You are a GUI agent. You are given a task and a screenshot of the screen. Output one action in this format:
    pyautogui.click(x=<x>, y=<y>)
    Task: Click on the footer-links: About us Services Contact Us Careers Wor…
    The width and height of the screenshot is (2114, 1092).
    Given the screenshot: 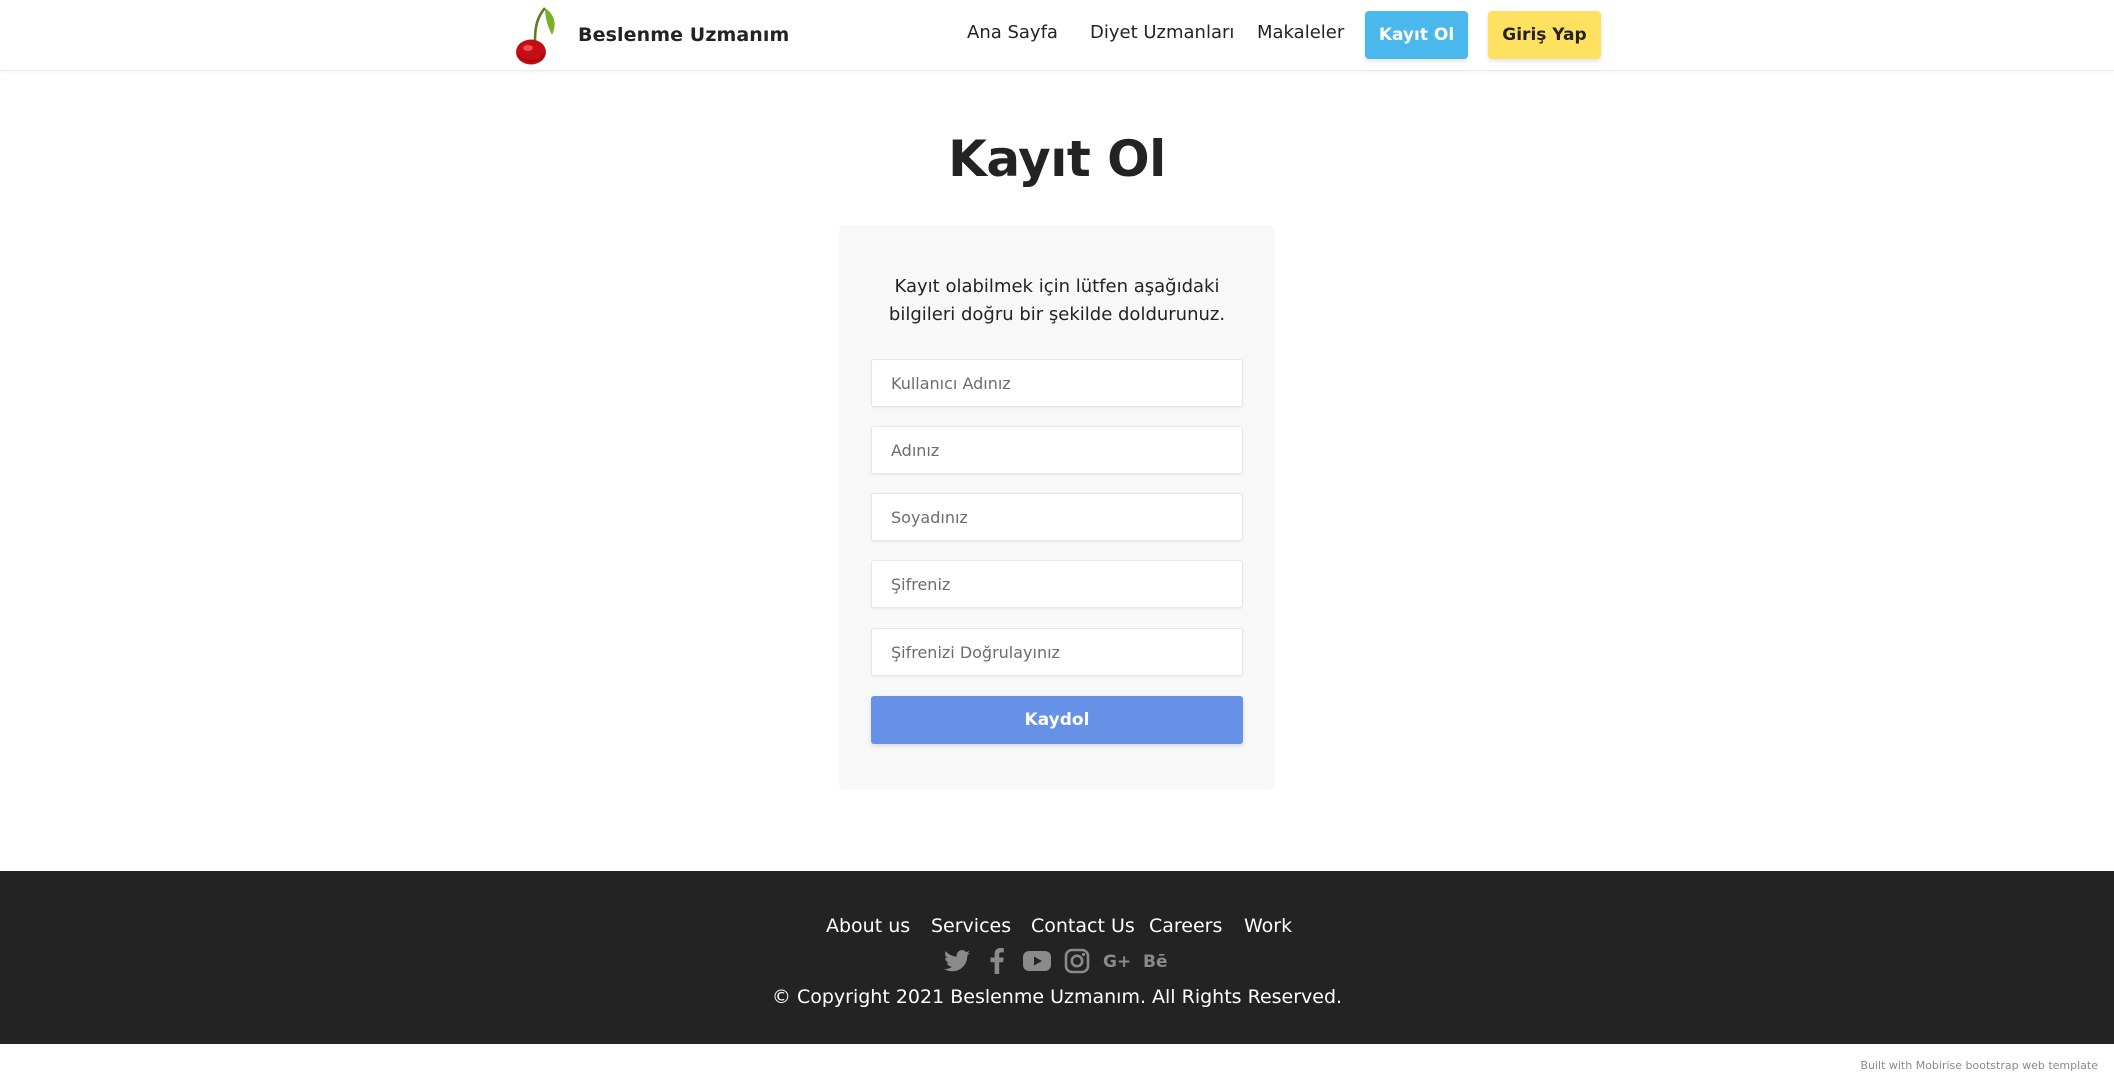 What is the action you would take?
    pyautogui.click(x=1057, y=928)
    